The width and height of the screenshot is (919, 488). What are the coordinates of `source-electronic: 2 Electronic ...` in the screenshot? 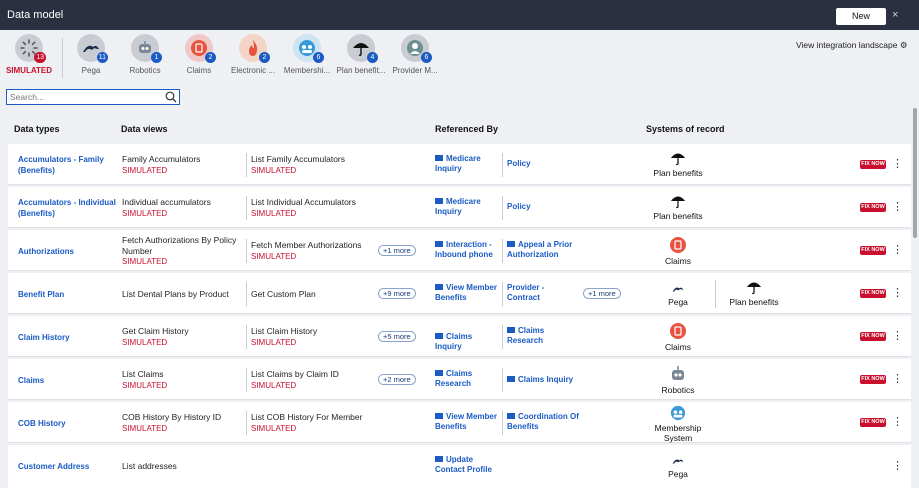 It's located at (253, 54).